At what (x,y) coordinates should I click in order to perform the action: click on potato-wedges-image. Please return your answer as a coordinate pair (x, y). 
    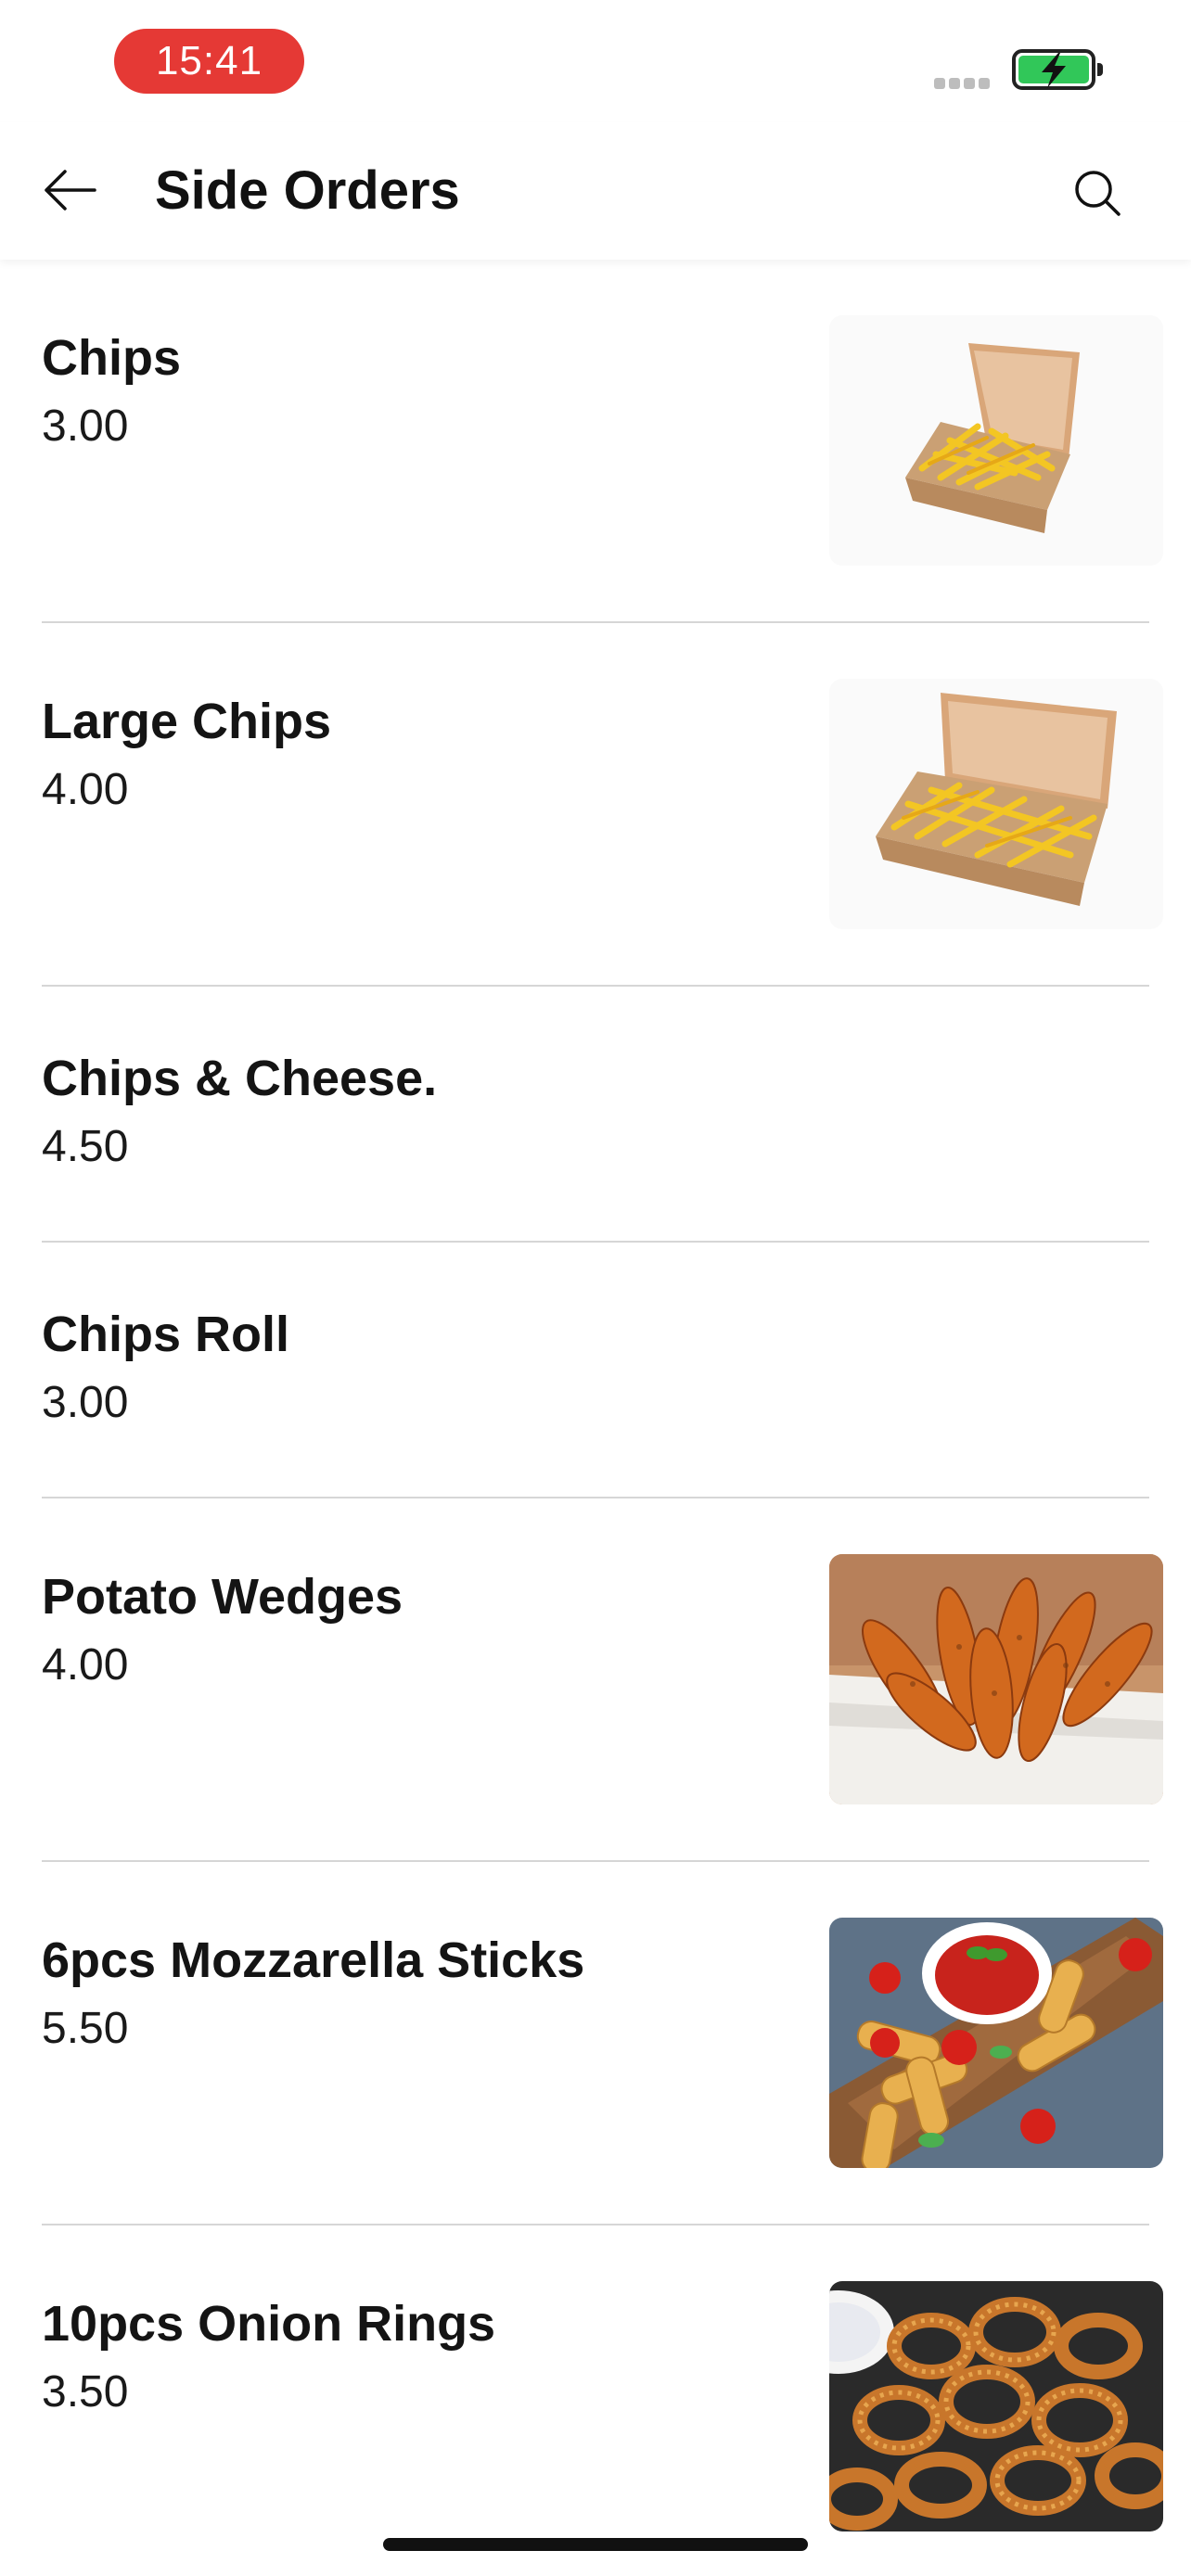
    Looking at the image, I should click on (996, 1679).